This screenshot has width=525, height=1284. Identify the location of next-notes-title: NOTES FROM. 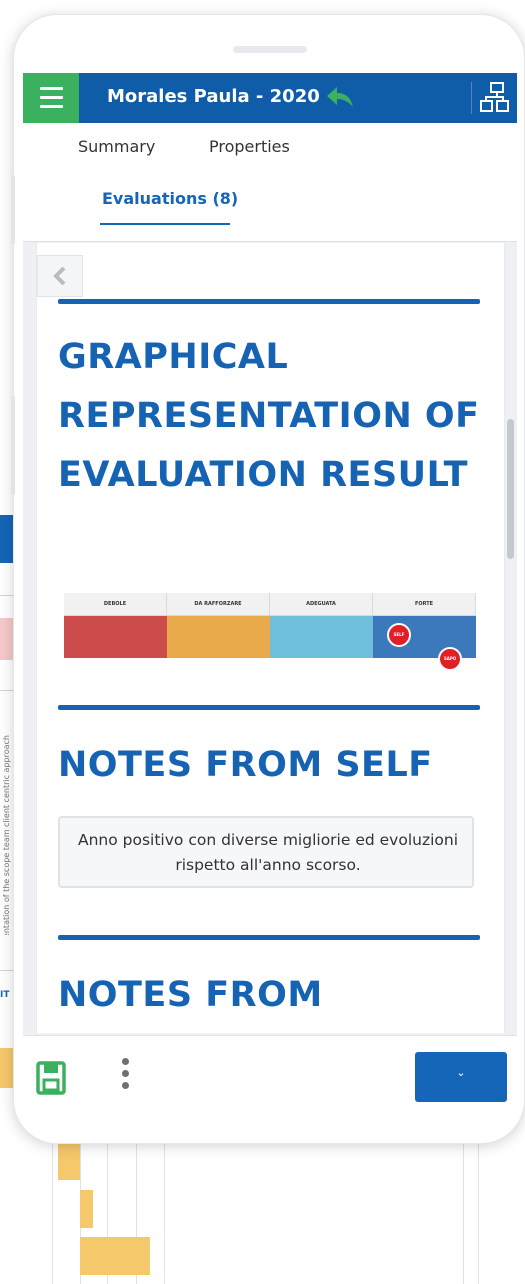
(190, 995).